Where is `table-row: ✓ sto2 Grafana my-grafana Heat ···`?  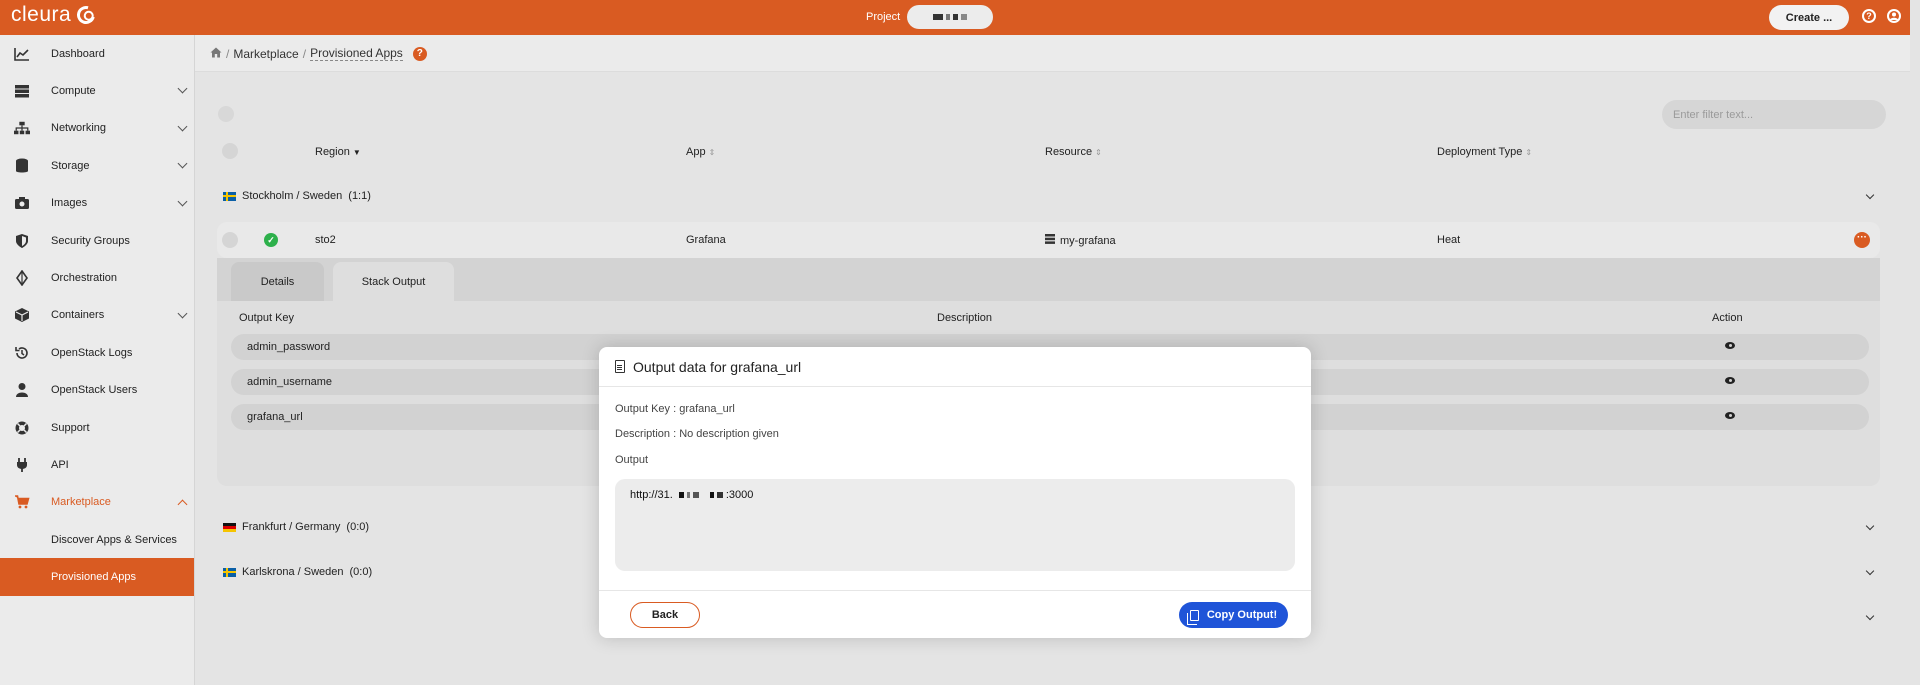 table-row: ✓ sto2 Grafana my-grafana Heat ··· is located at coordinates (1048, 240).